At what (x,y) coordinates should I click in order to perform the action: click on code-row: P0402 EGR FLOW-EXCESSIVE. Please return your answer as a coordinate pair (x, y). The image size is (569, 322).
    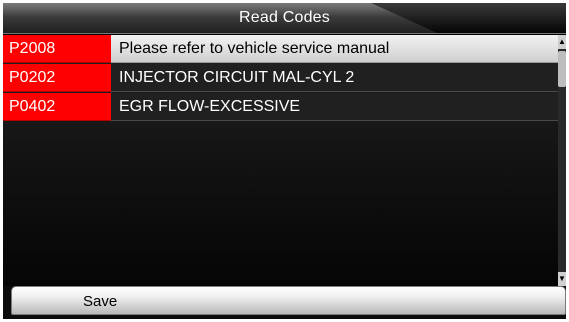
    Looking at the image, I should click on (280, 107).